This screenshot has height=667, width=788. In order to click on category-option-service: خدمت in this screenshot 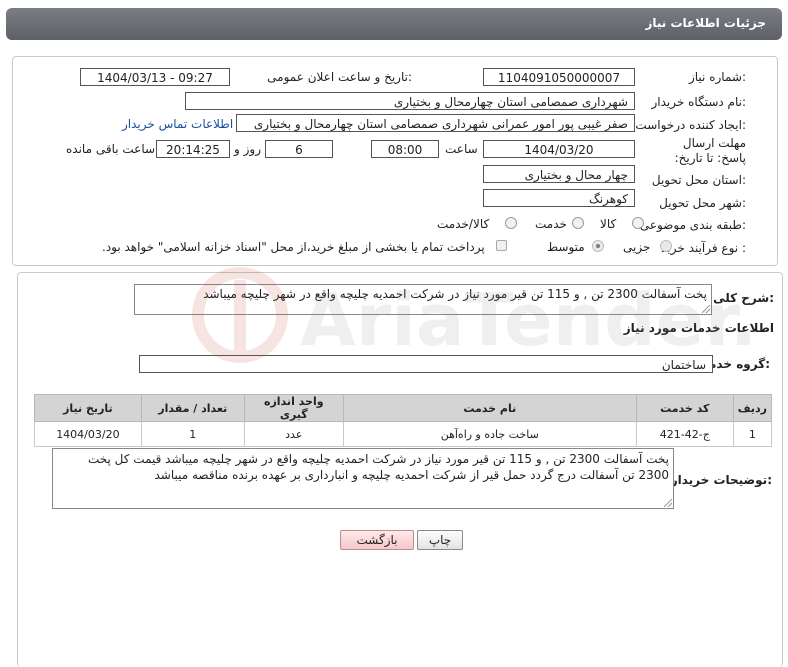, I will do `click(551, 224)`.